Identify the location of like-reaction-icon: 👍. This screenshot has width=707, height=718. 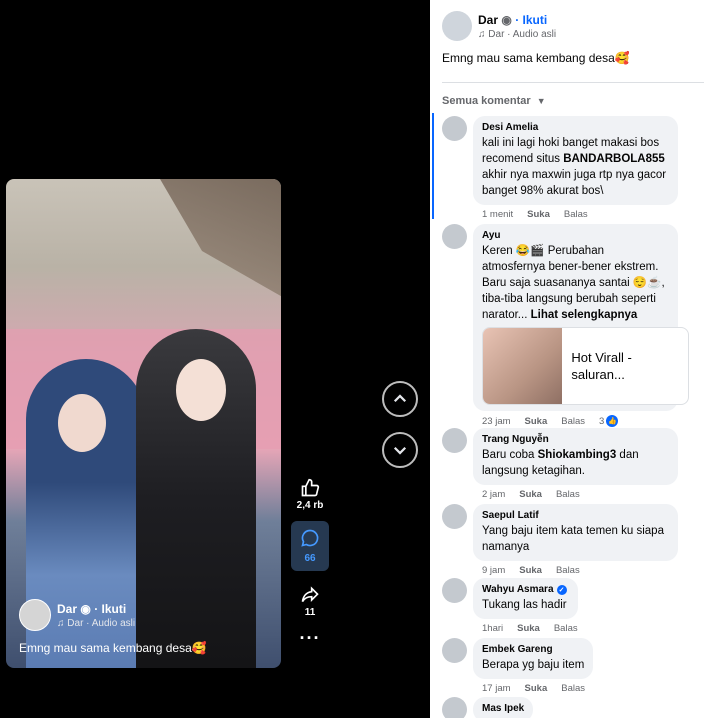
(612, 421).